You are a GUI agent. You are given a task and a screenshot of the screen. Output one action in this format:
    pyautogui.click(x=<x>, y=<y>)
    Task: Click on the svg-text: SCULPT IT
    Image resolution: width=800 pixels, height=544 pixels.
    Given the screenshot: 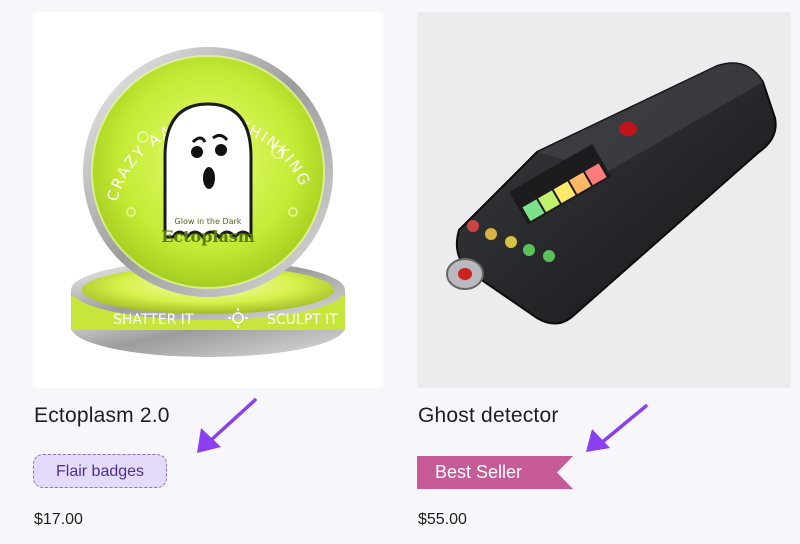 What is the action you would take?
    pyautogui.click(x=302, y=320)
    